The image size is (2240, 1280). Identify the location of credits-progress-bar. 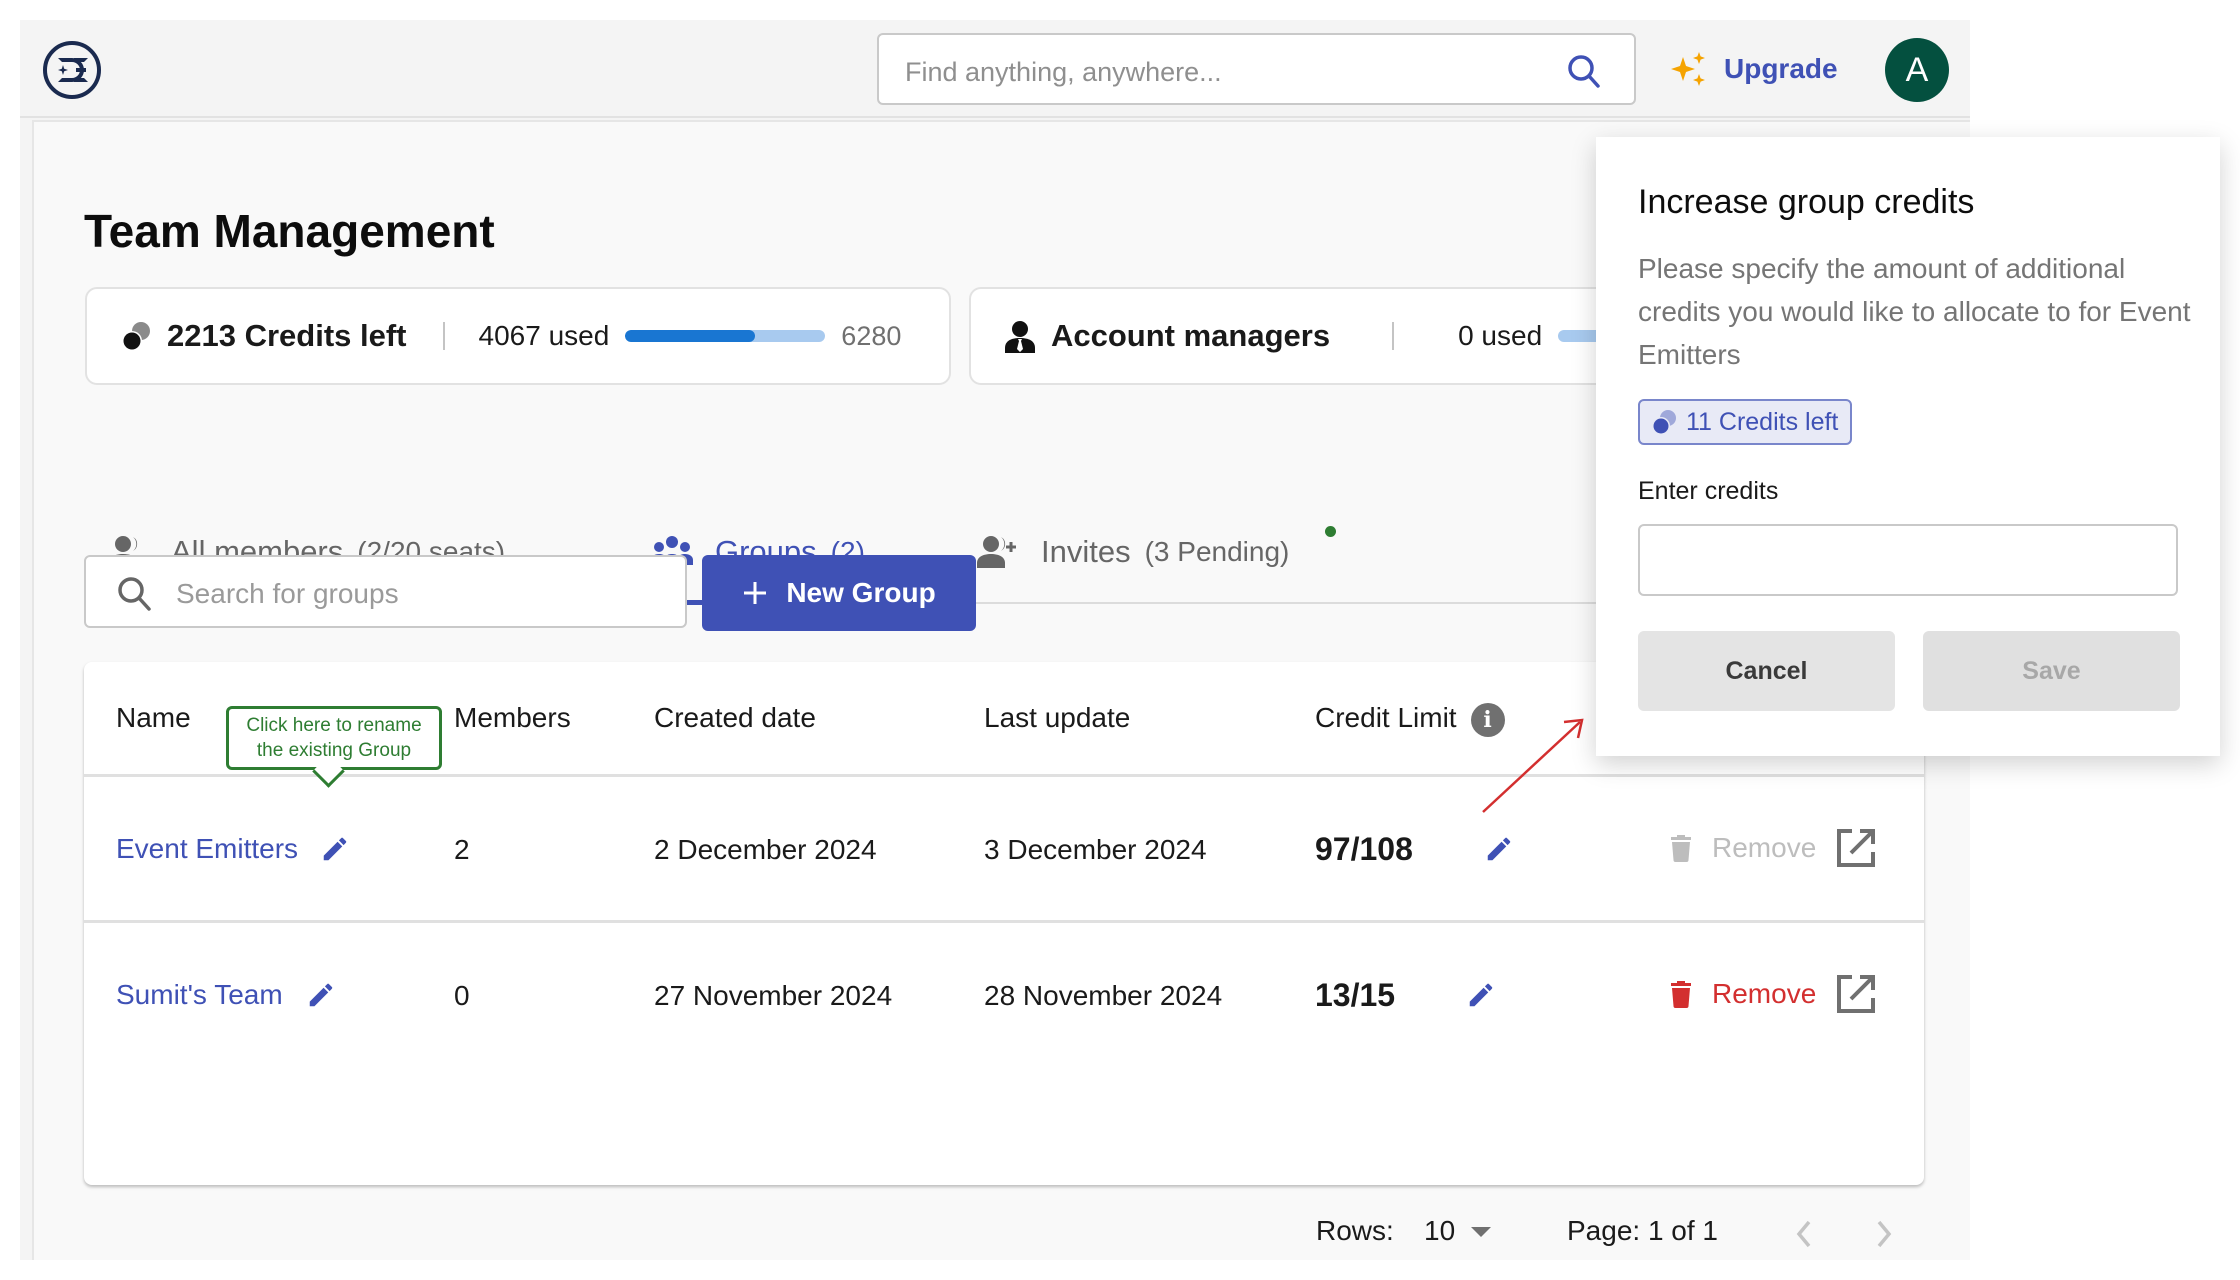
(725, 336).